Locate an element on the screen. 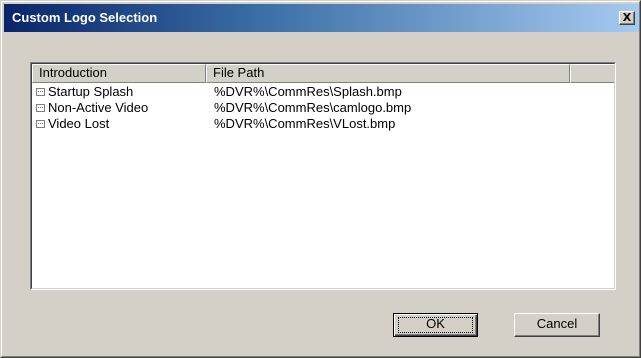 This screenshot has width=641, height=358. item-introduction: Video Lost is located at coordinates (79, 123).